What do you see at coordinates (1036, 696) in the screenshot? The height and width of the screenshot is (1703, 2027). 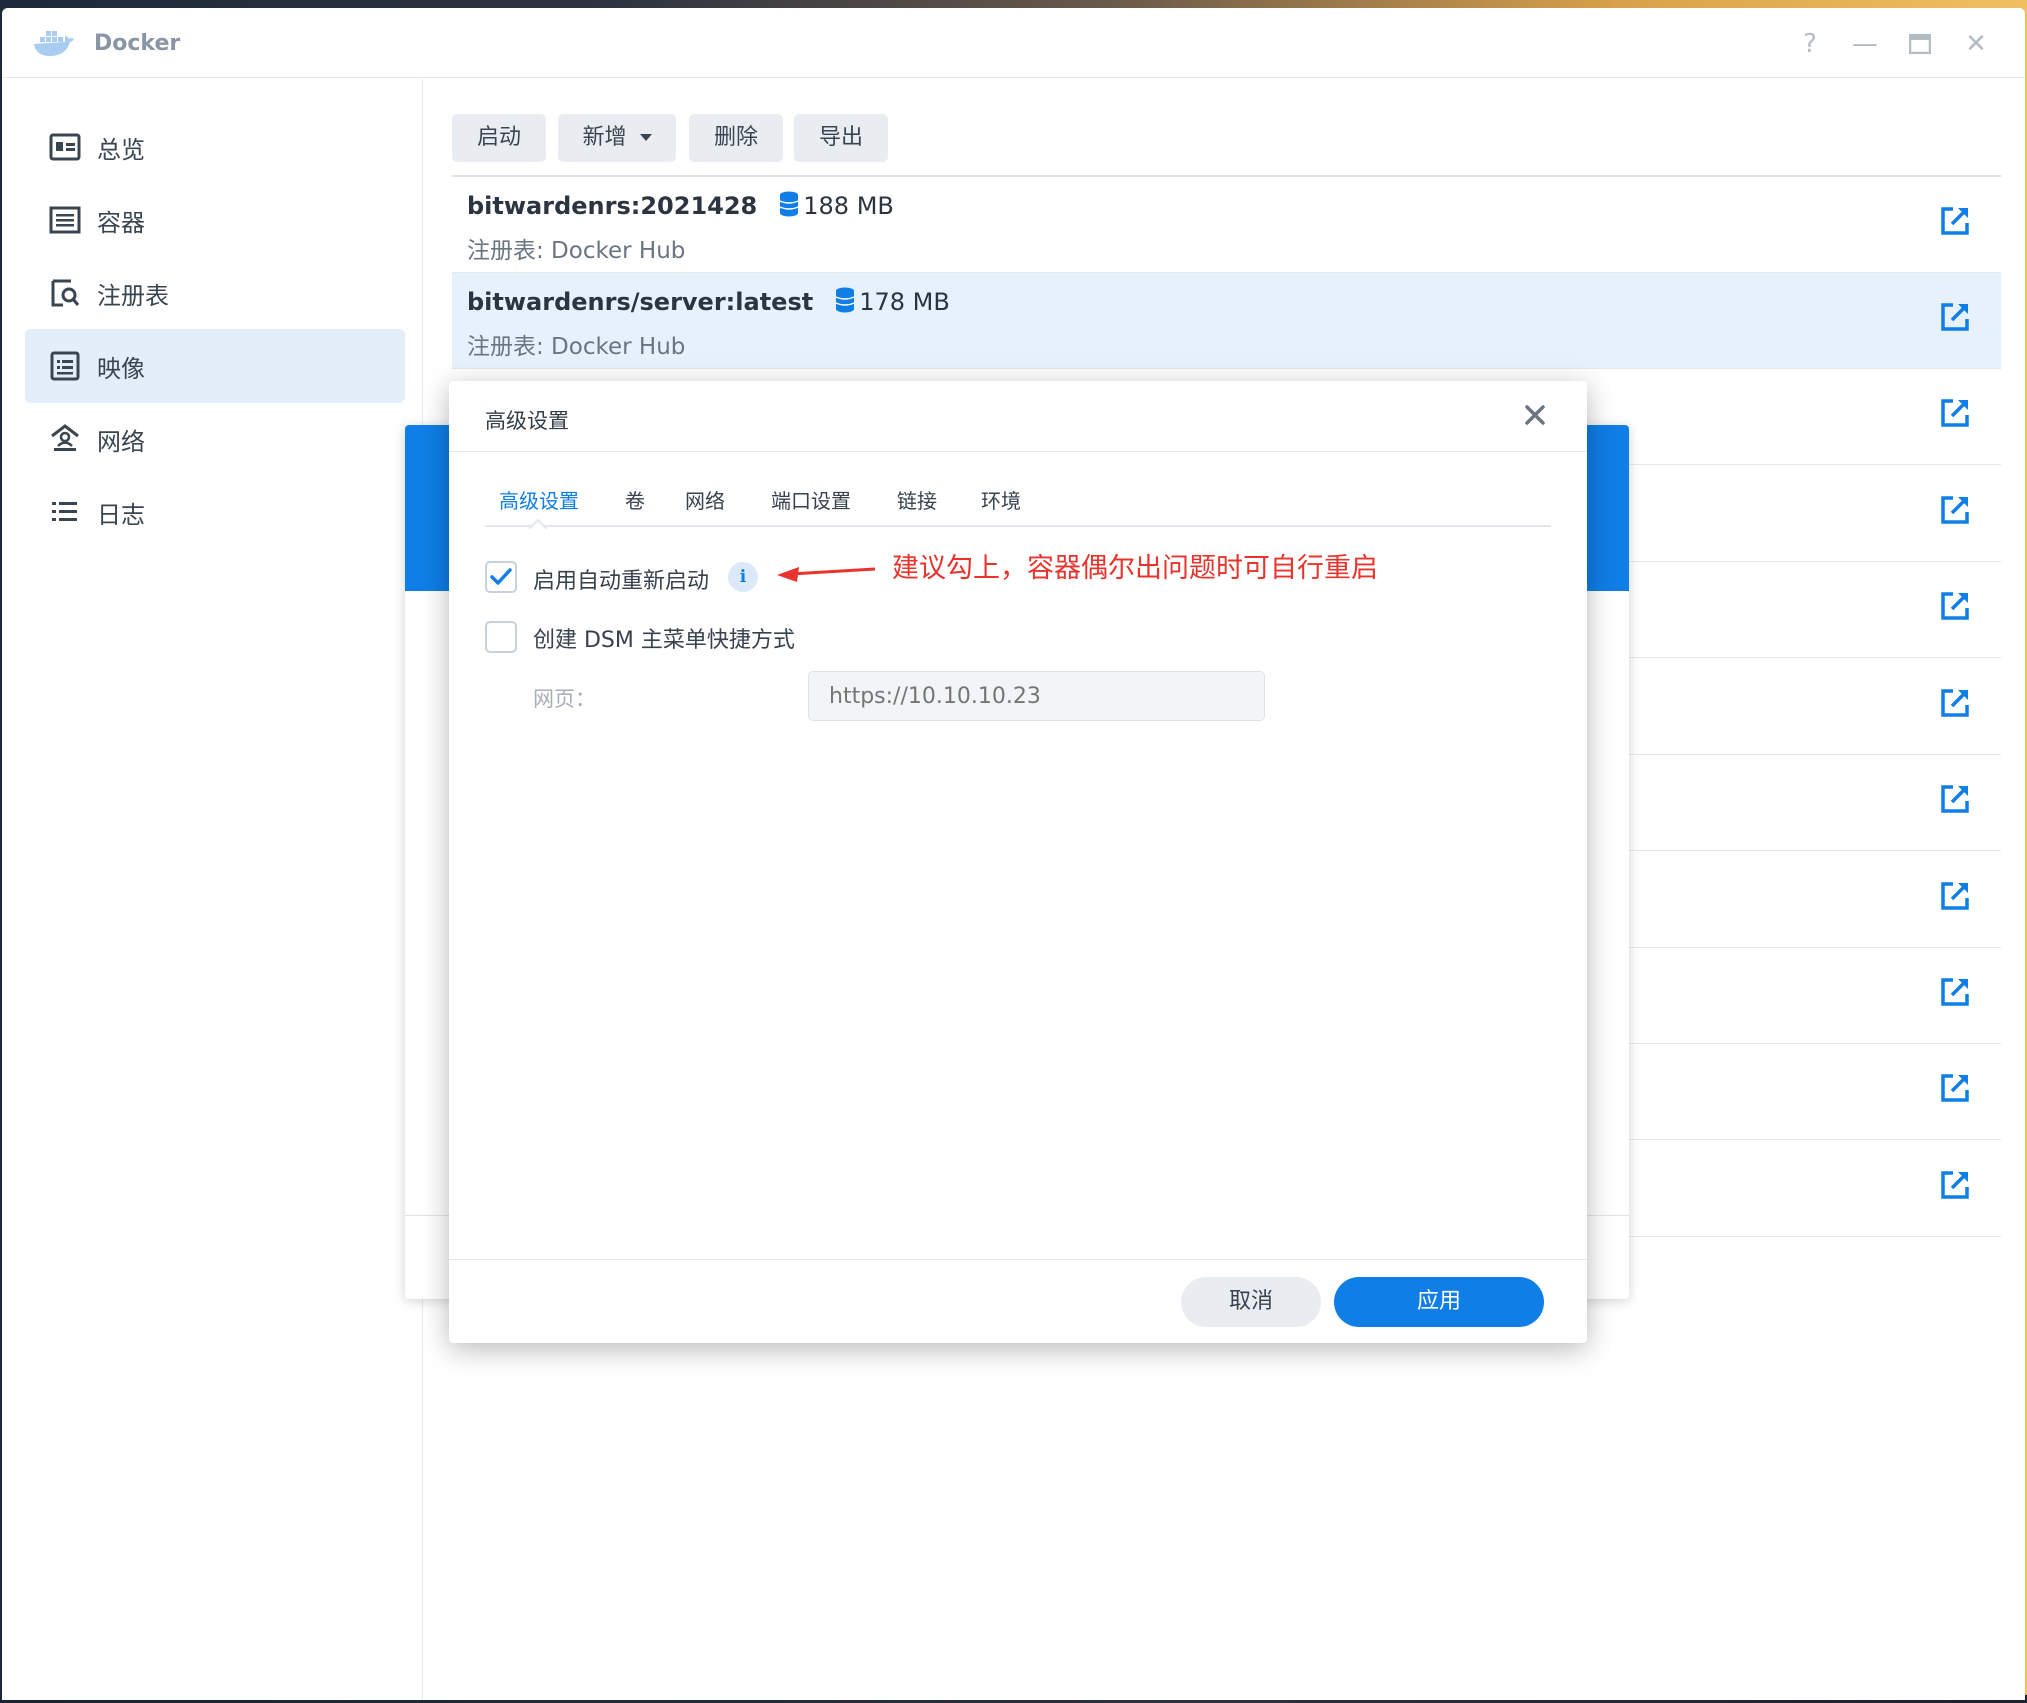 I see `webpage-input` at bounding box center [1036, 696].